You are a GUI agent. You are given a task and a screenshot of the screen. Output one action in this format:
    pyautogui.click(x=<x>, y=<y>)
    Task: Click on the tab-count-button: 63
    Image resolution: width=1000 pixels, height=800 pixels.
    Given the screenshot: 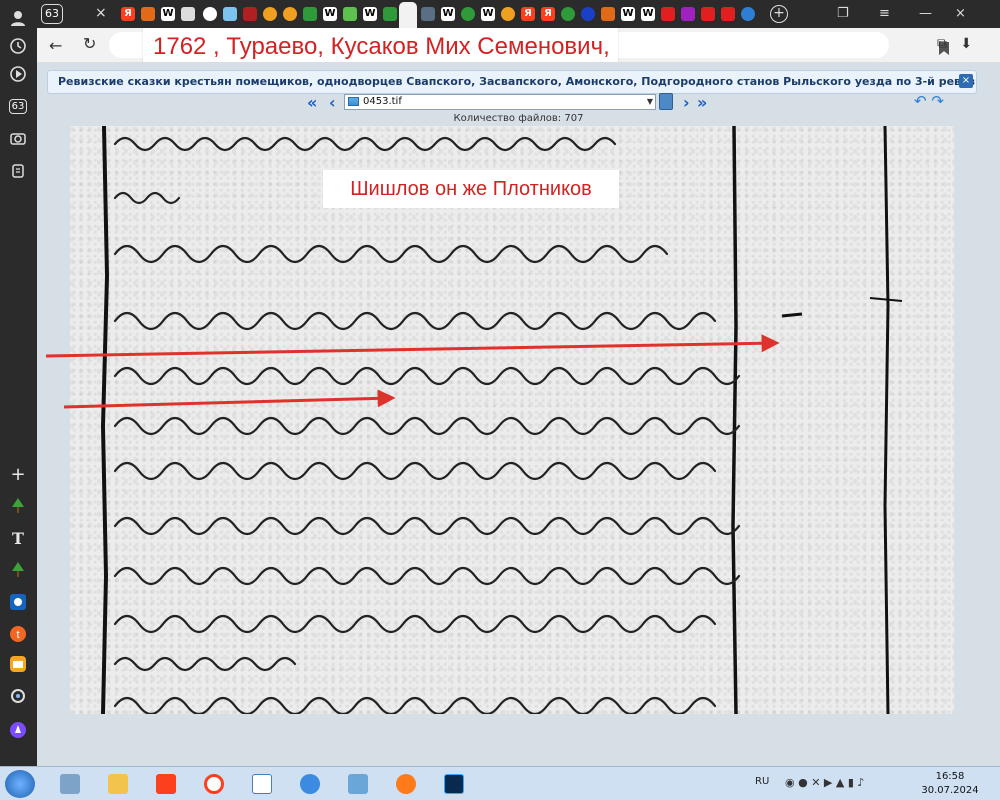 What is the action you would take?
    pyautogui.click(x=52, y=14)
    